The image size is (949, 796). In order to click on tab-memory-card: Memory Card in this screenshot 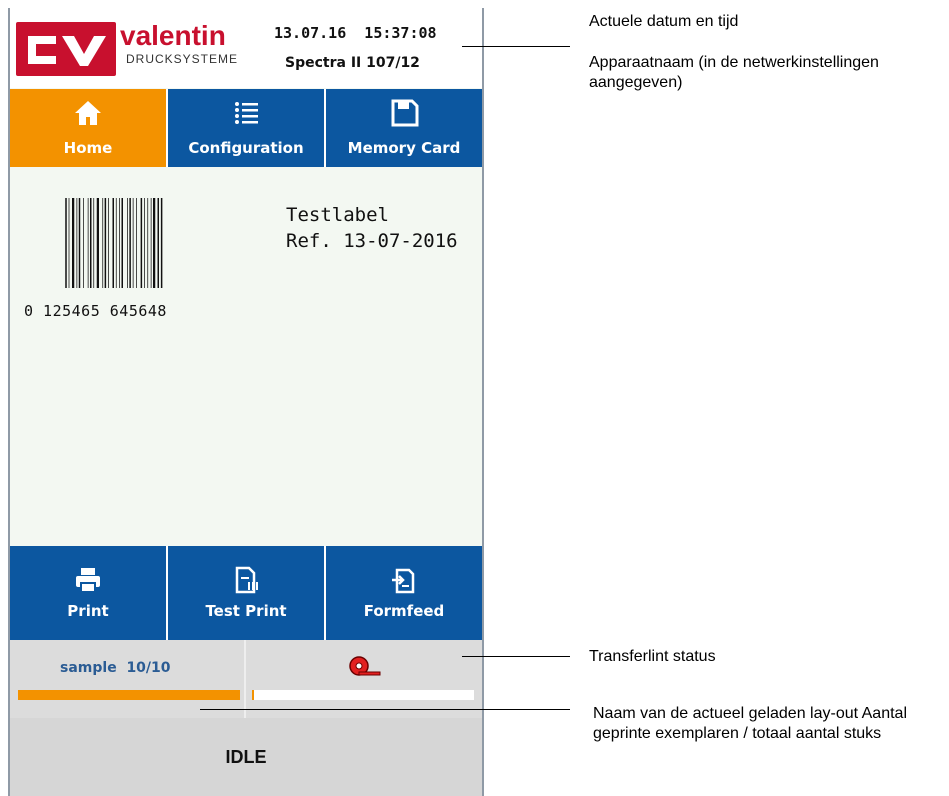, I will do `click(404, 128)`.